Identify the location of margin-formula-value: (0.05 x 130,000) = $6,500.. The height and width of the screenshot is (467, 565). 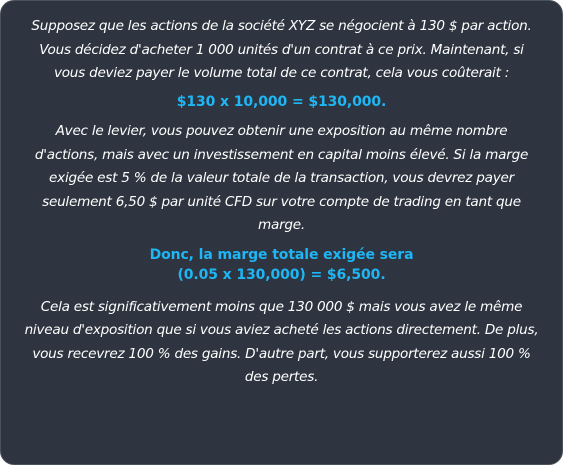
(281, 275).